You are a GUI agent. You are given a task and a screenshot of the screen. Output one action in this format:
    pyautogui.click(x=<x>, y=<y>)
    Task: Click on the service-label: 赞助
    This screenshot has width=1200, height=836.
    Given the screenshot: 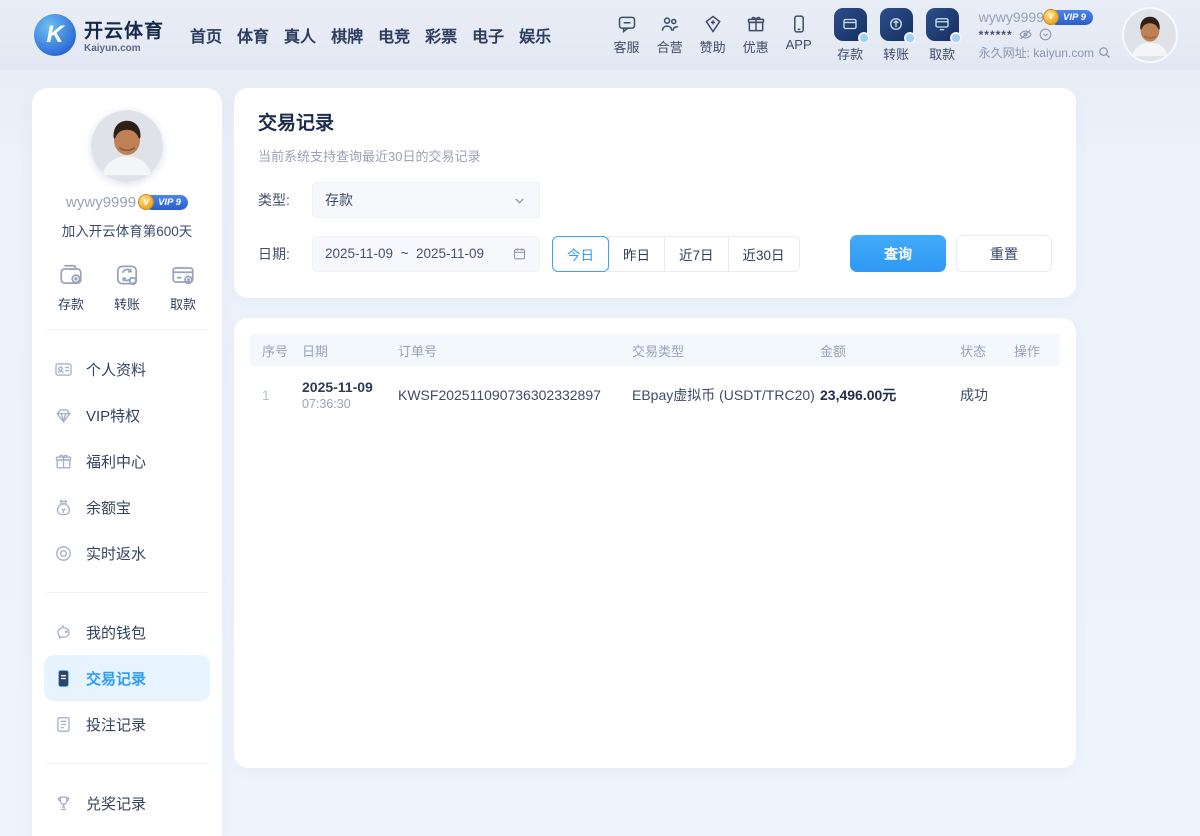 What is the action you would take?
    pyautogui.click(x=712, y=47)
    